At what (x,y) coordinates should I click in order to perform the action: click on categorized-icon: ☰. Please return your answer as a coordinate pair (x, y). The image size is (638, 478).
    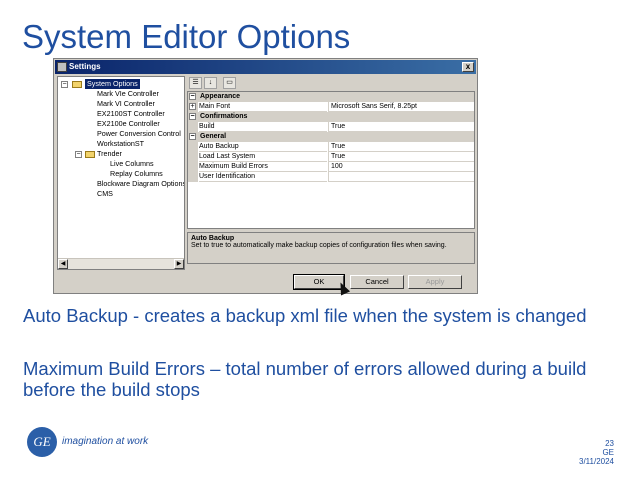
    Looking at the image, I should click on (195, 83).